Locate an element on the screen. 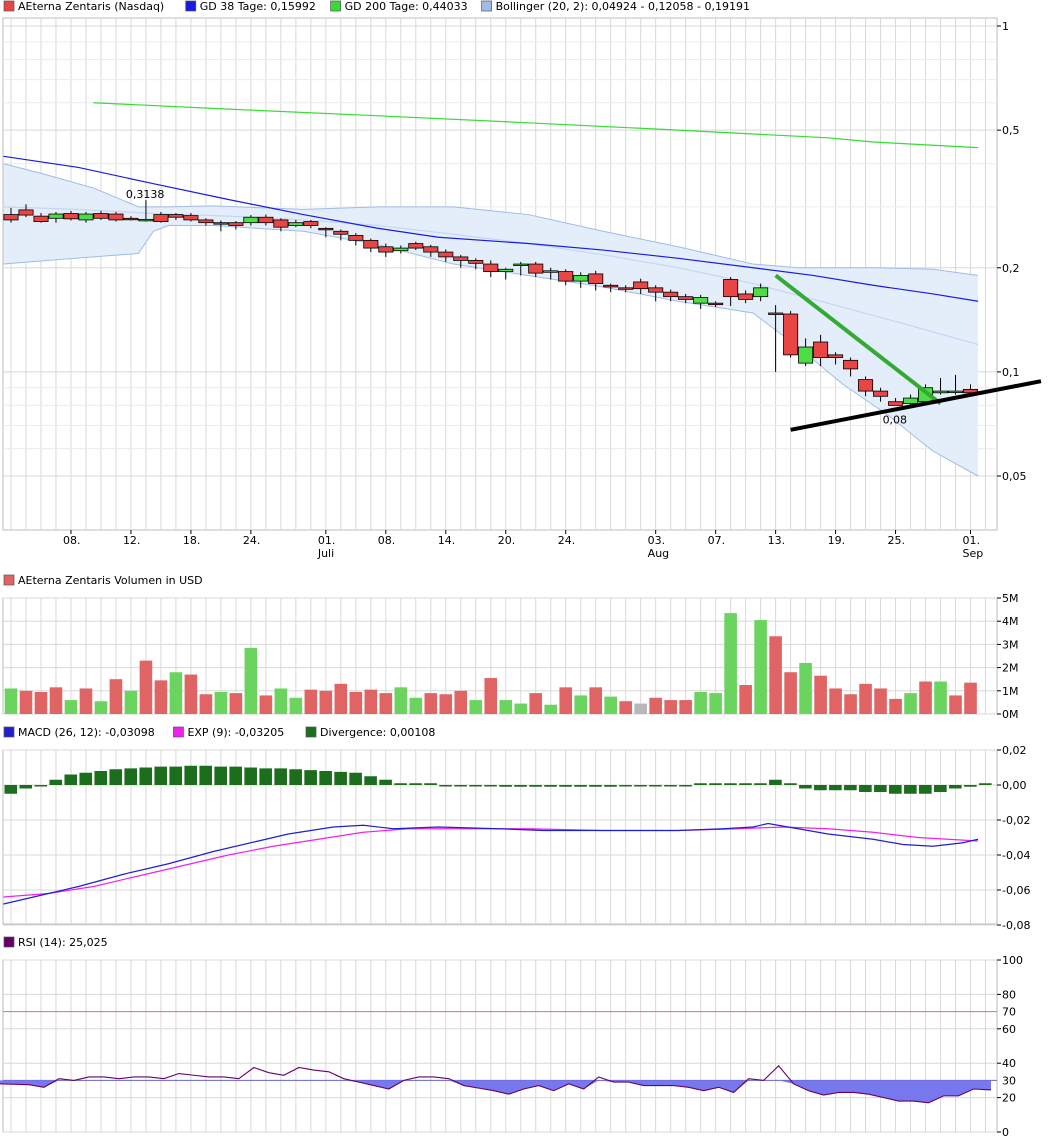 The image size is (1052, 1146). x-axis-label: 14. is located at coordinates (447, 540).